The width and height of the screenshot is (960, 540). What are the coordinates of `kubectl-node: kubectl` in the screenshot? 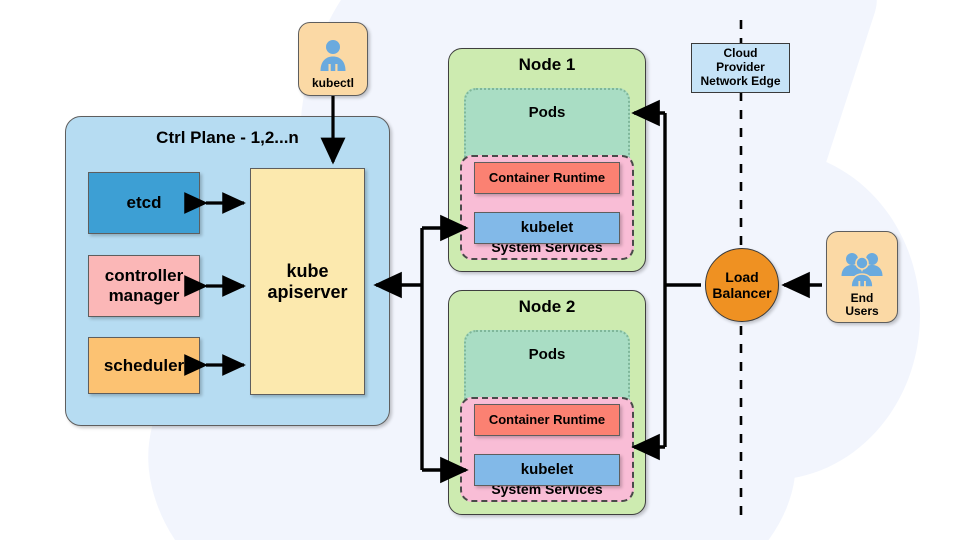 It's located at (333, 59).